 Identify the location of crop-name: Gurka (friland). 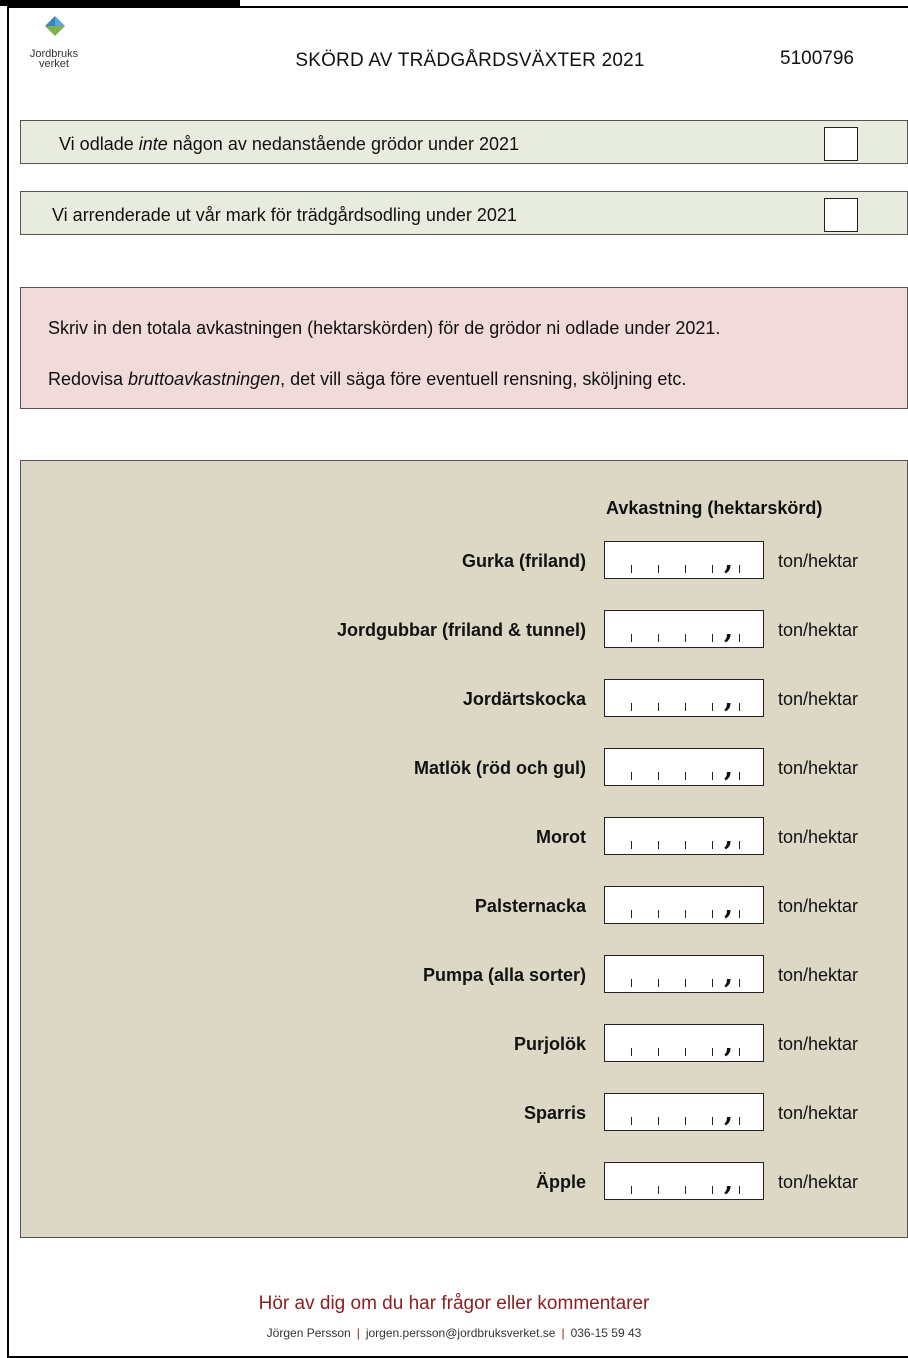
(523, 561).